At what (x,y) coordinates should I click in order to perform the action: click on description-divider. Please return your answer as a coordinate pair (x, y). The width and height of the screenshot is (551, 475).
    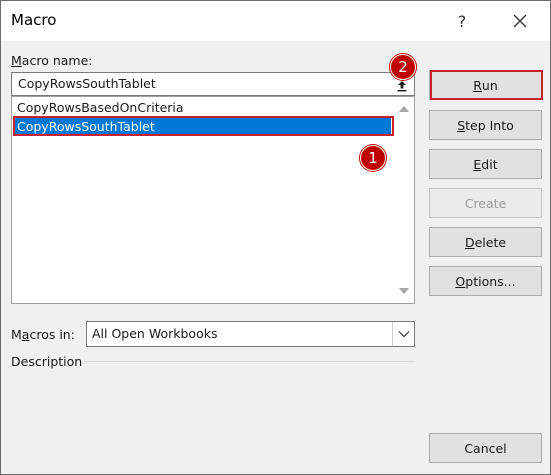
    Looking at the image, I should click on (250, 361).